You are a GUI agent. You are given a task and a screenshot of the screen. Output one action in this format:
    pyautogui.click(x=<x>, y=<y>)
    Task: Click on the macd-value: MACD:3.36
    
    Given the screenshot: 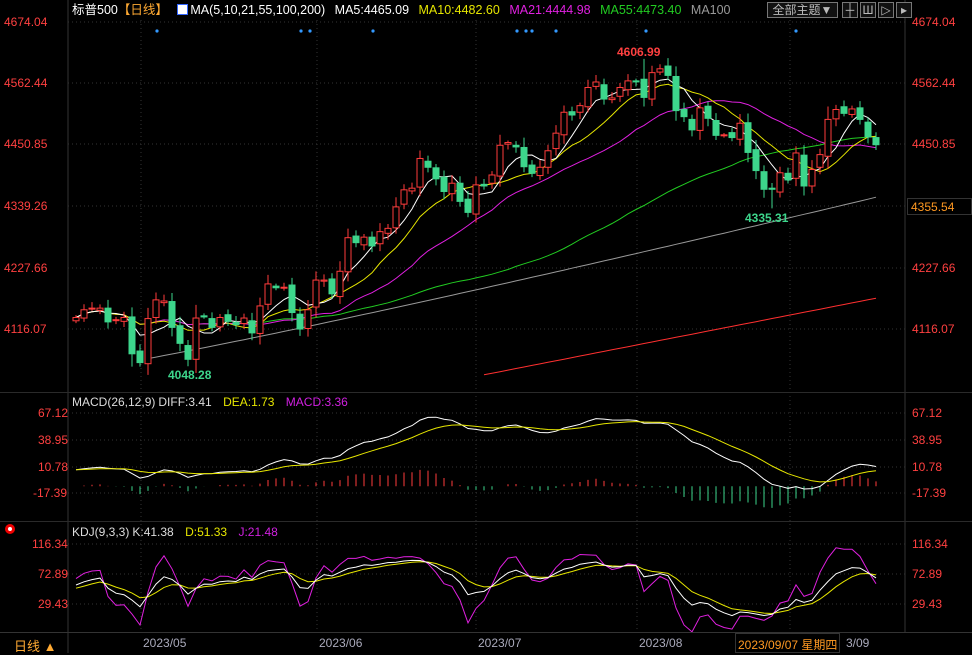 What is the action you would take?
    pyautogui.click(x=316, y=402)
    